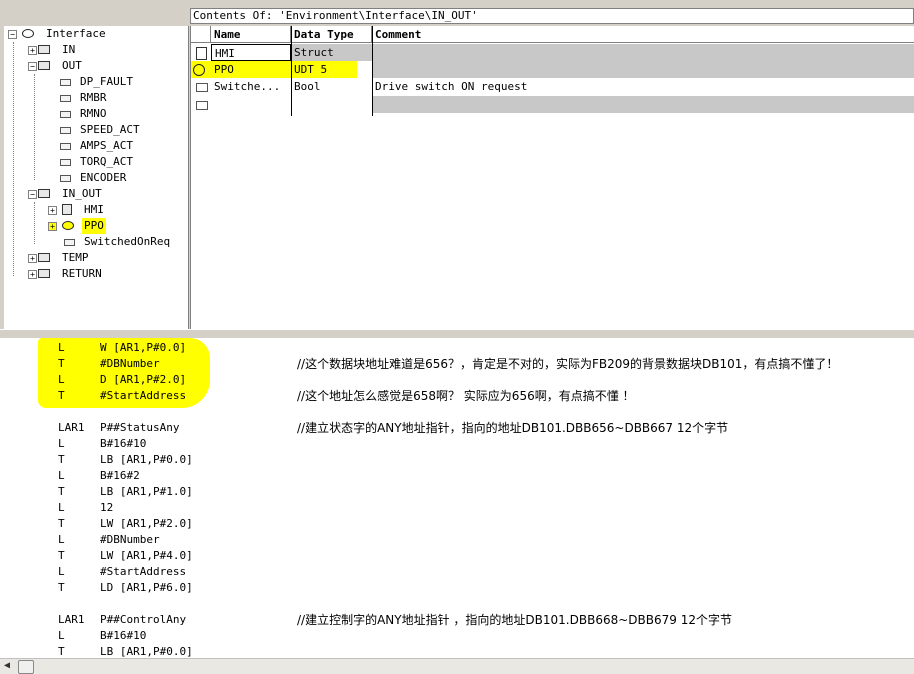 This screenshot has height=674, width=914. Describe the element at coordinates (457, 380) in the screenshot. I see `code-line: L D [AR1,P#2.0]` at that location.